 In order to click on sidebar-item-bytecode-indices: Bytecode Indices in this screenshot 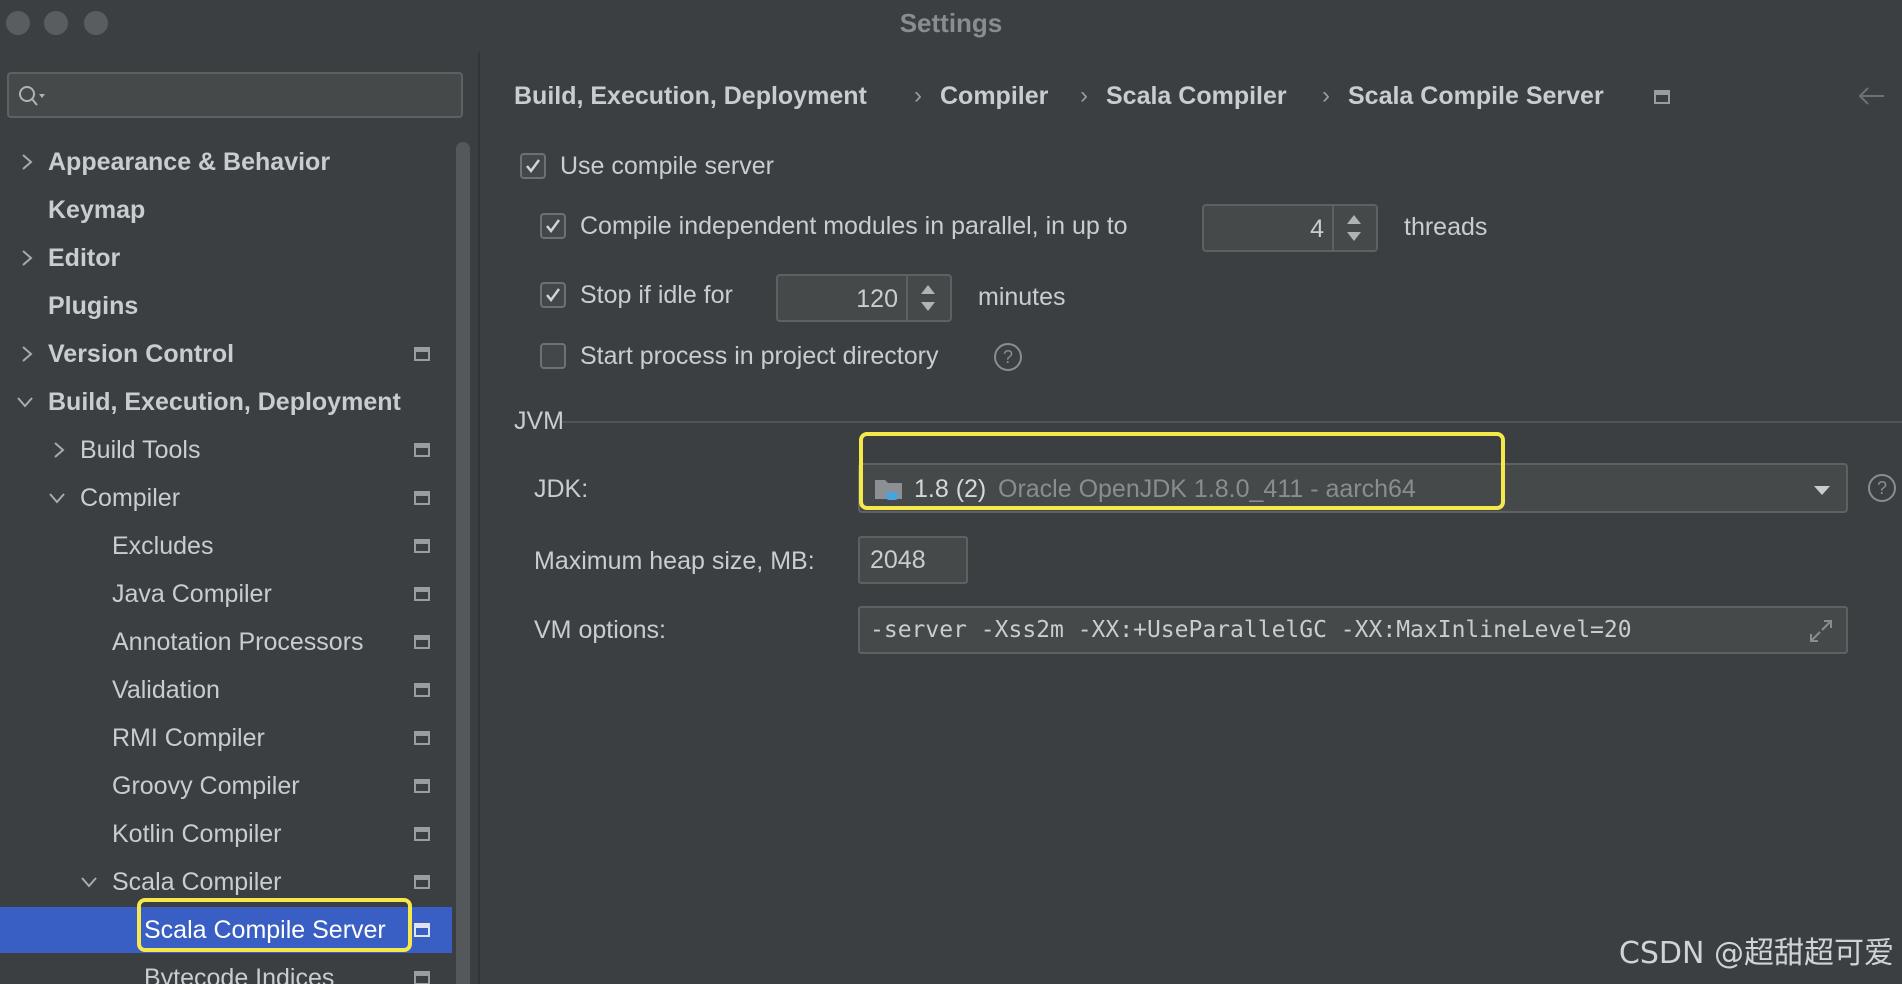, I will do `click(226, 969)`.